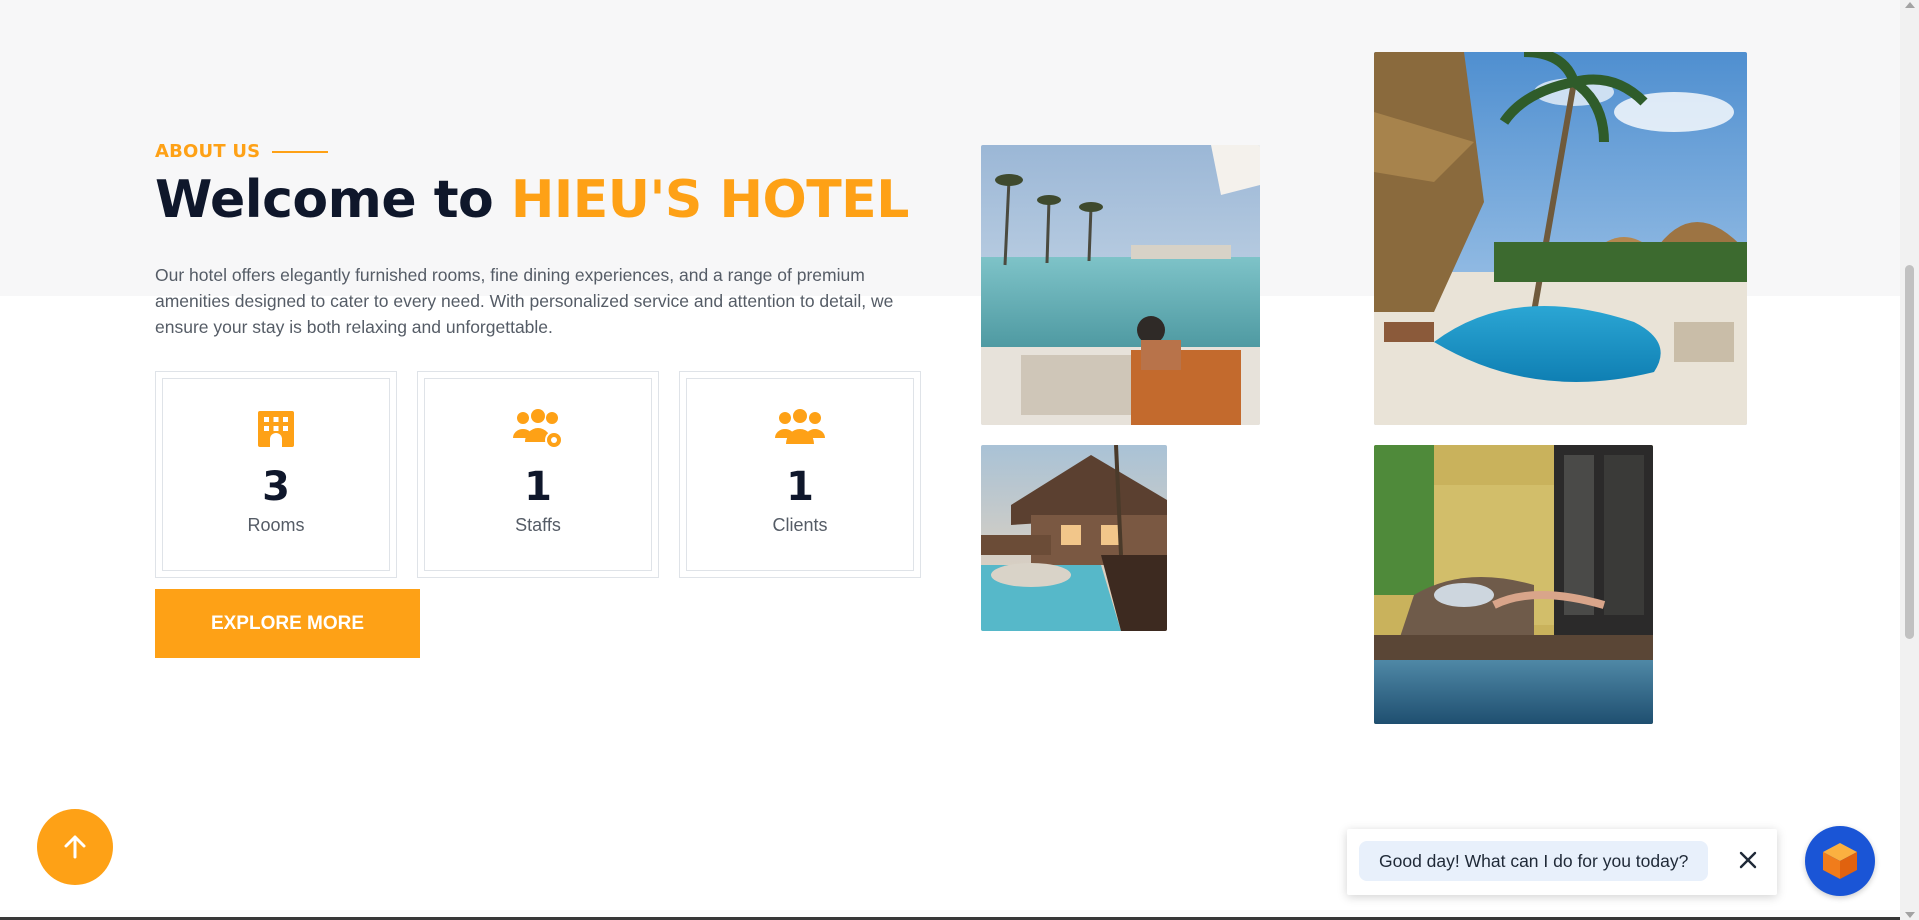 Image resolution: width=1919 pixels, height=920 pixels. Describe the element at coordinates (276, 487) in the screenshot. I see `stat-value: 3` at that location.